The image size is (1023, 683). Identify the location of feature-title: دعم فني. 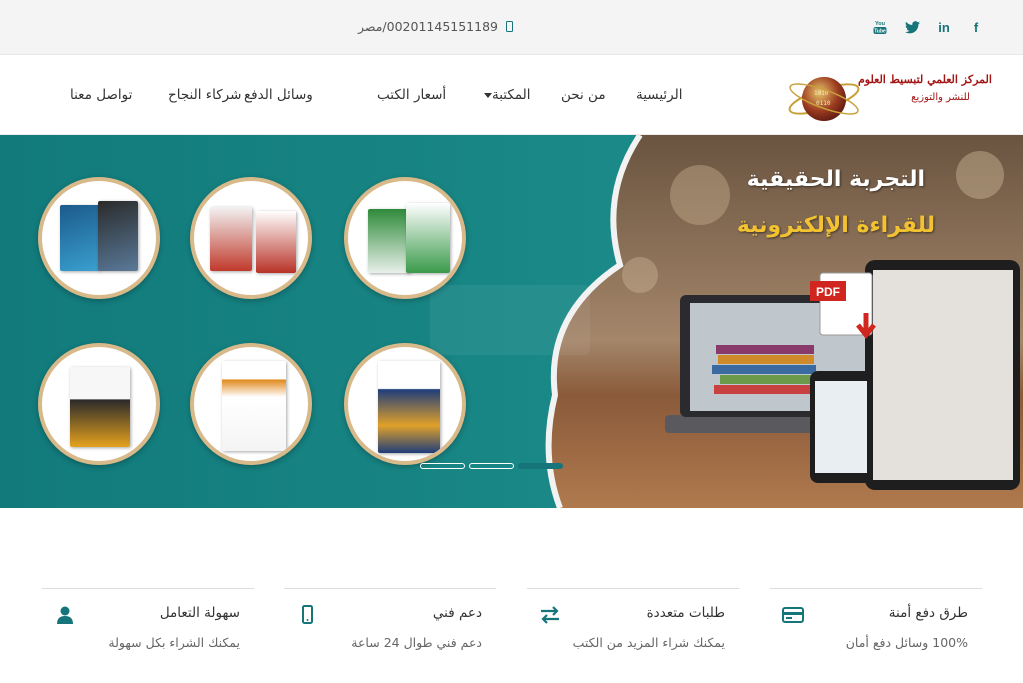
(457, 613).